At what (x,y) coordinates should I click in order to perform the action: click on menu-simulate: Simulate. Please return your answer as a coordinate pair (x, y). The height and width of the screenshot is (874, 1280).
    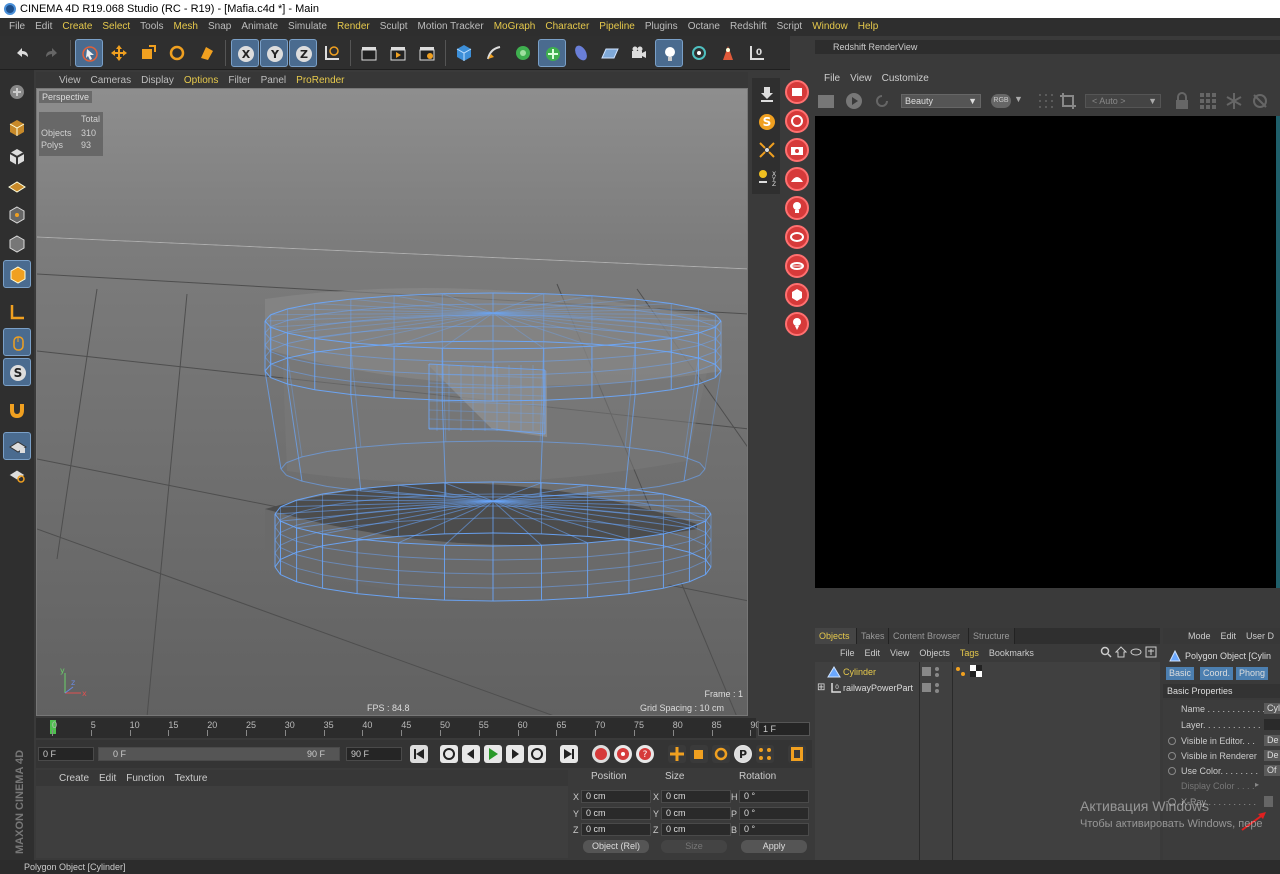
    Looking at the image, I should click on (307, 27).